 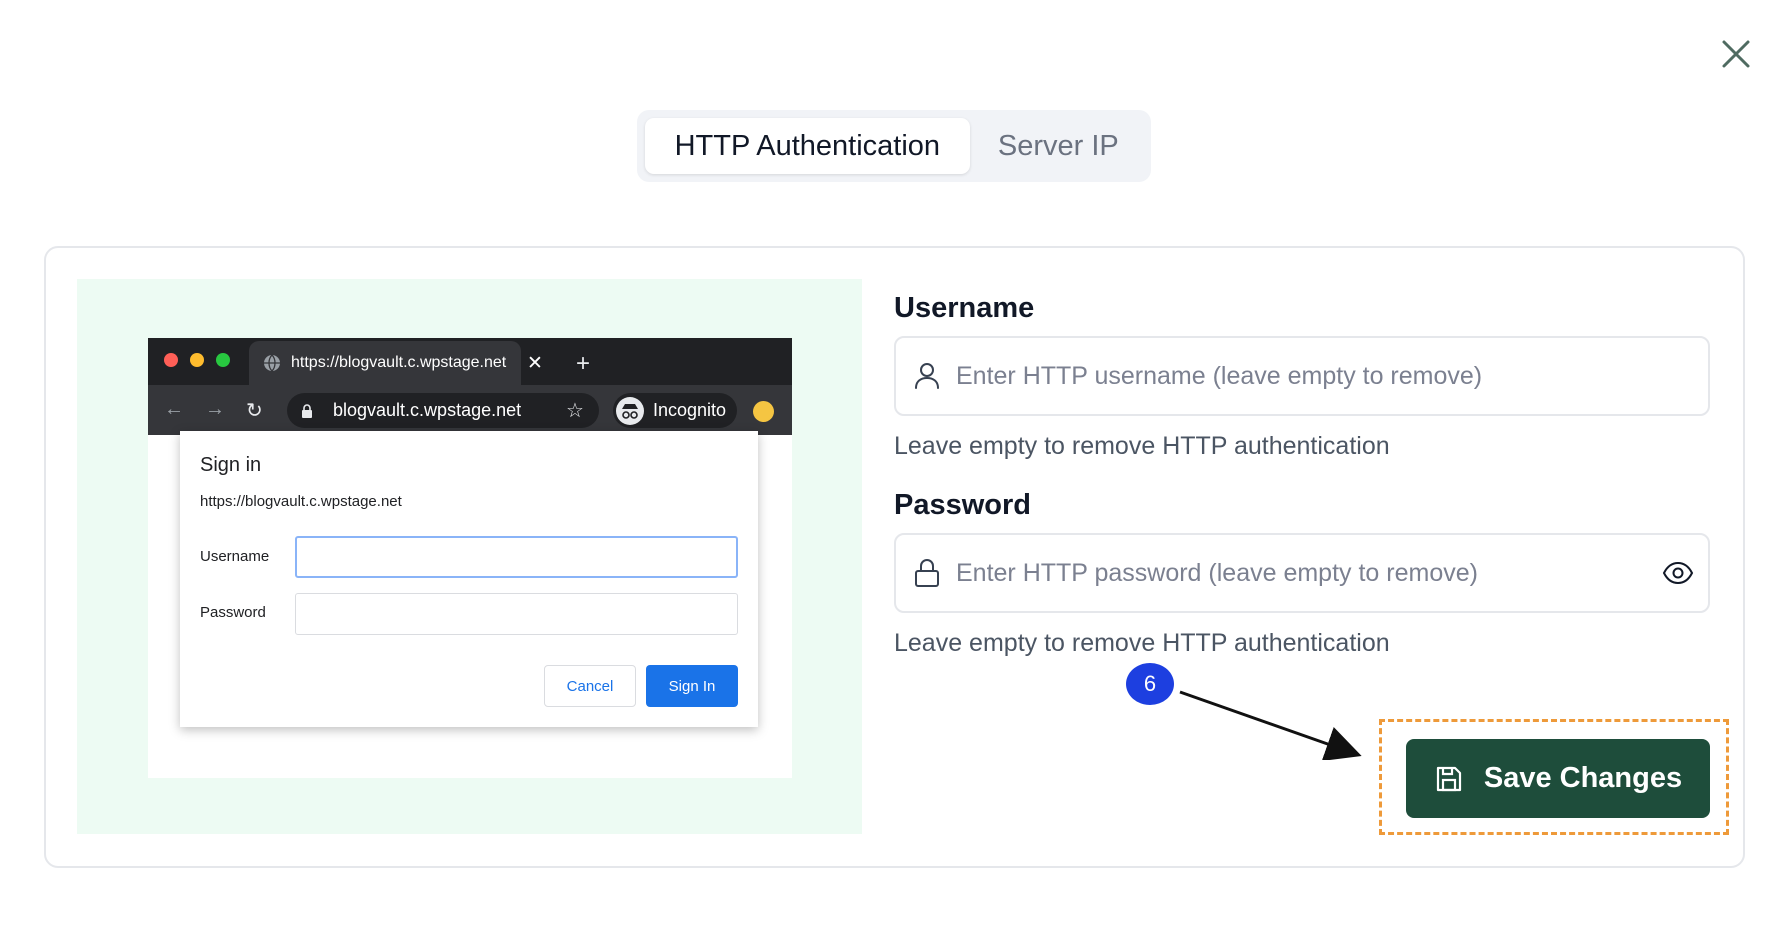 I want to click on padlock-icon, so click(x=307, y=410).